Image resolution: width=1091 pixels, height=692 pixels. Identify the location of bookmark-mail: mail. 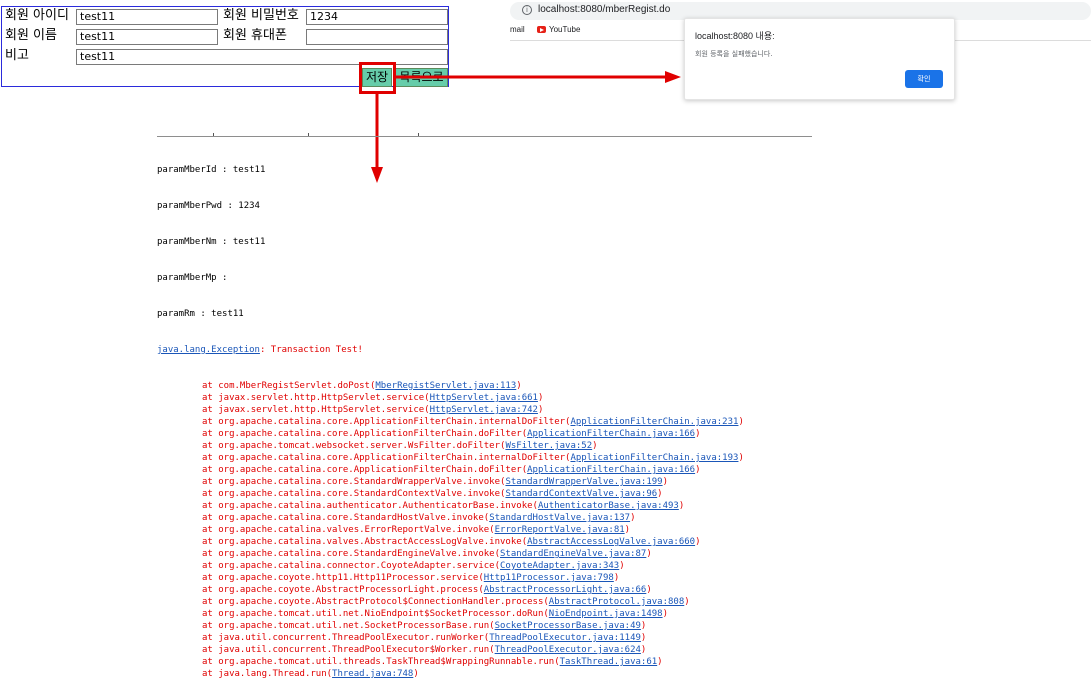
(517, 30).